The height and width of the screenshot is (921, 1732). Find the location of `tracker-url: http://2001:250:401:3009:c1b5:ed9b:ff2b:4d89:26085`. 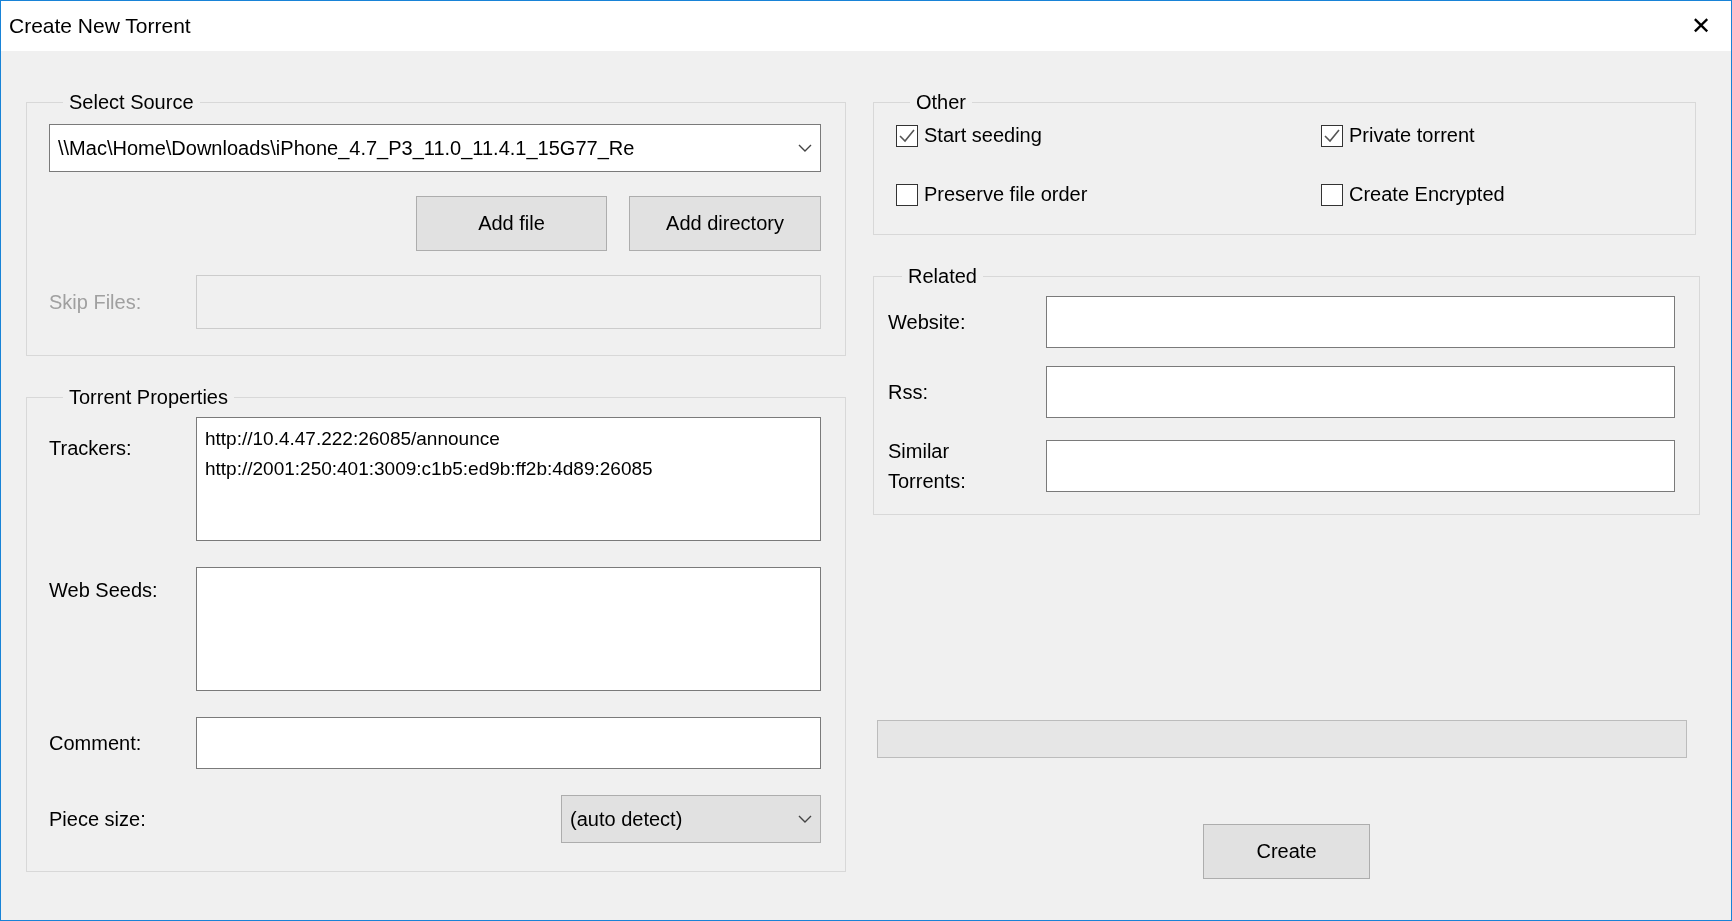

tracker-url: http://2001:250:401:3009:c1b5:ed9b:ff2b:4d89:26085 is located at coordinates (429, 469).